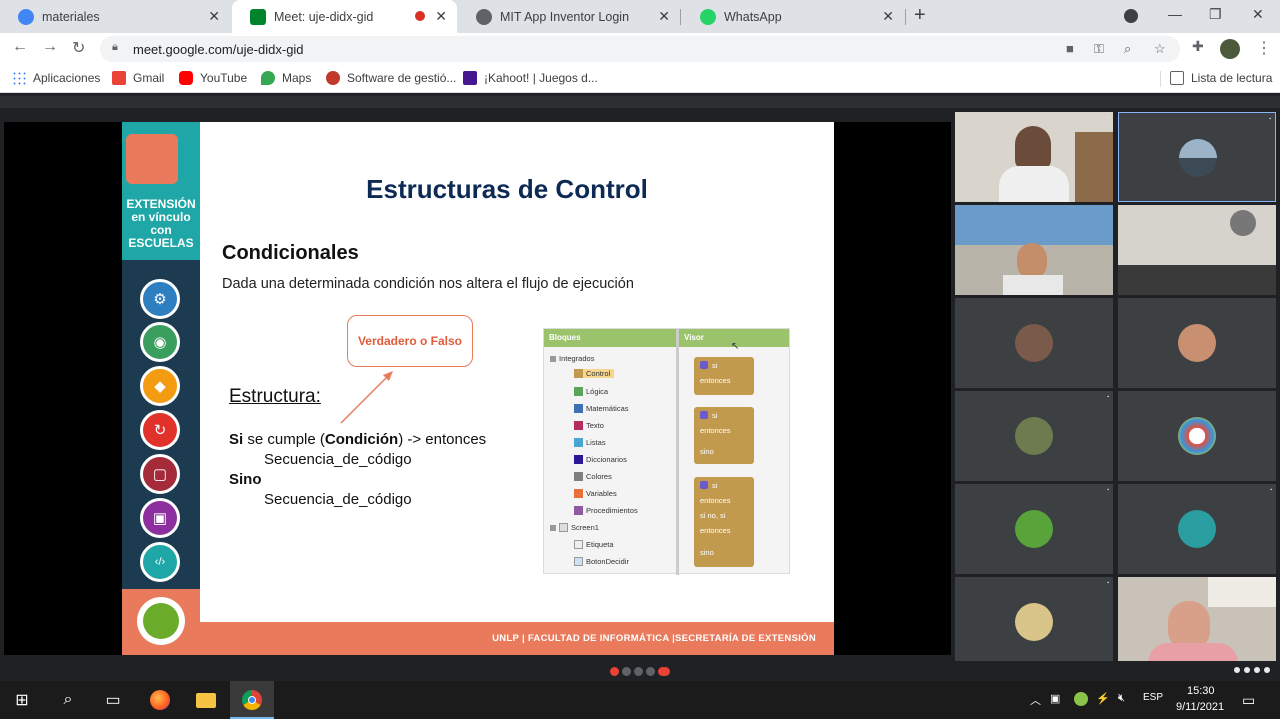 Image resolution: width=1280 pixels, height=719 pixels. What do you see at coordinates (22, 700) in the screenshot?
I see `windows-start-icon: ⊞` at bounding box center [22, 700].